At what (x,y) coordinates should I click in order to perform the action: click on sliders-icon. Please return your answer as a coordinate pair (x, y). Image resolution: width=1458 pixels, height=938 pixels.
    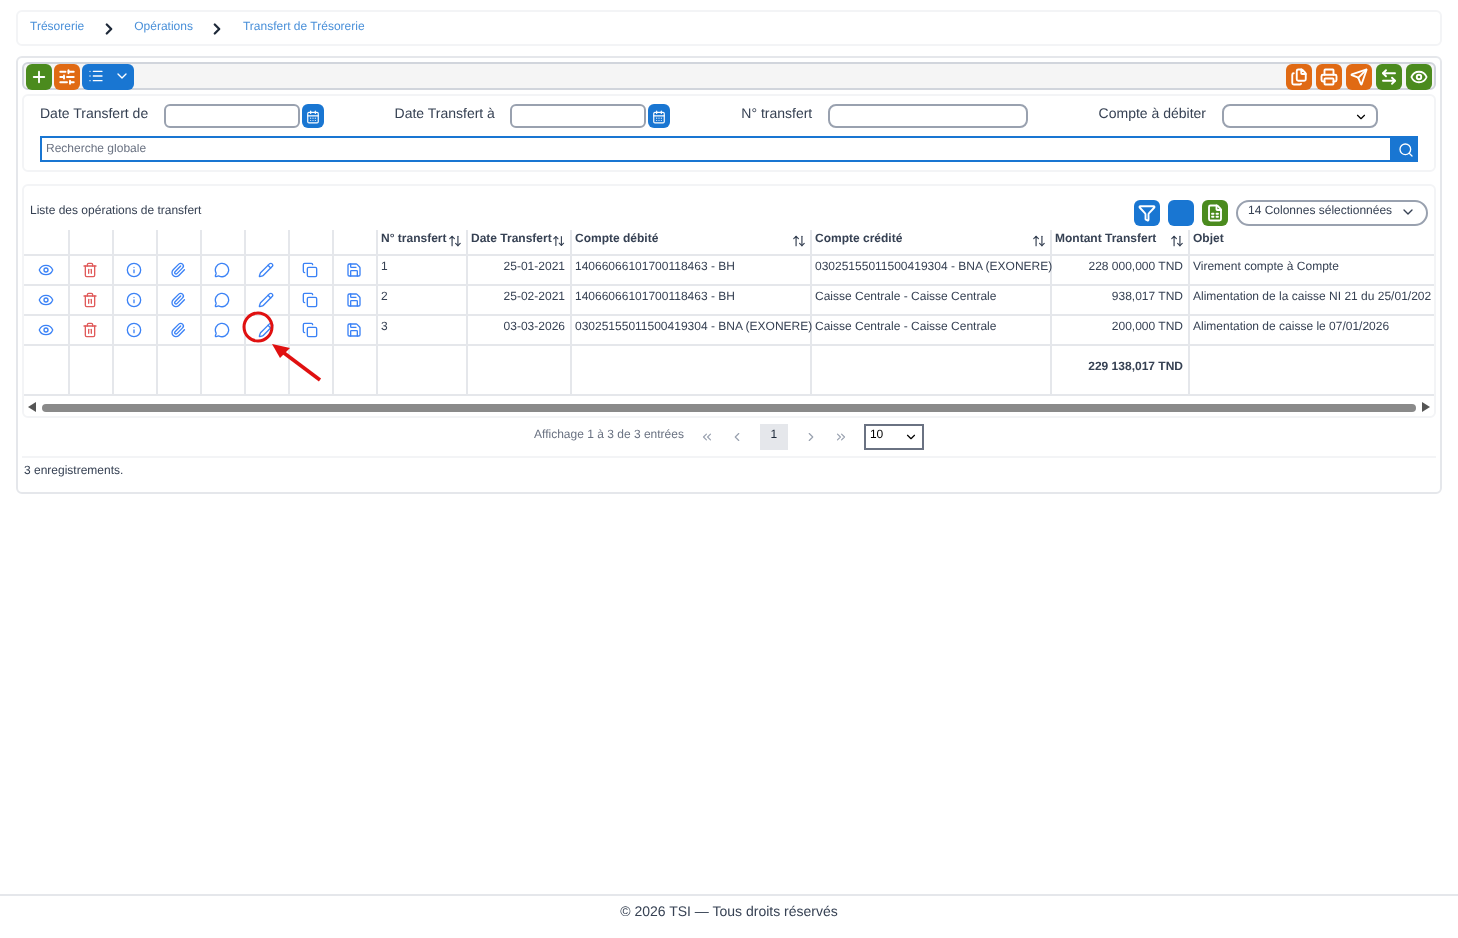
    Looking at the image, I should click on (67, 76).